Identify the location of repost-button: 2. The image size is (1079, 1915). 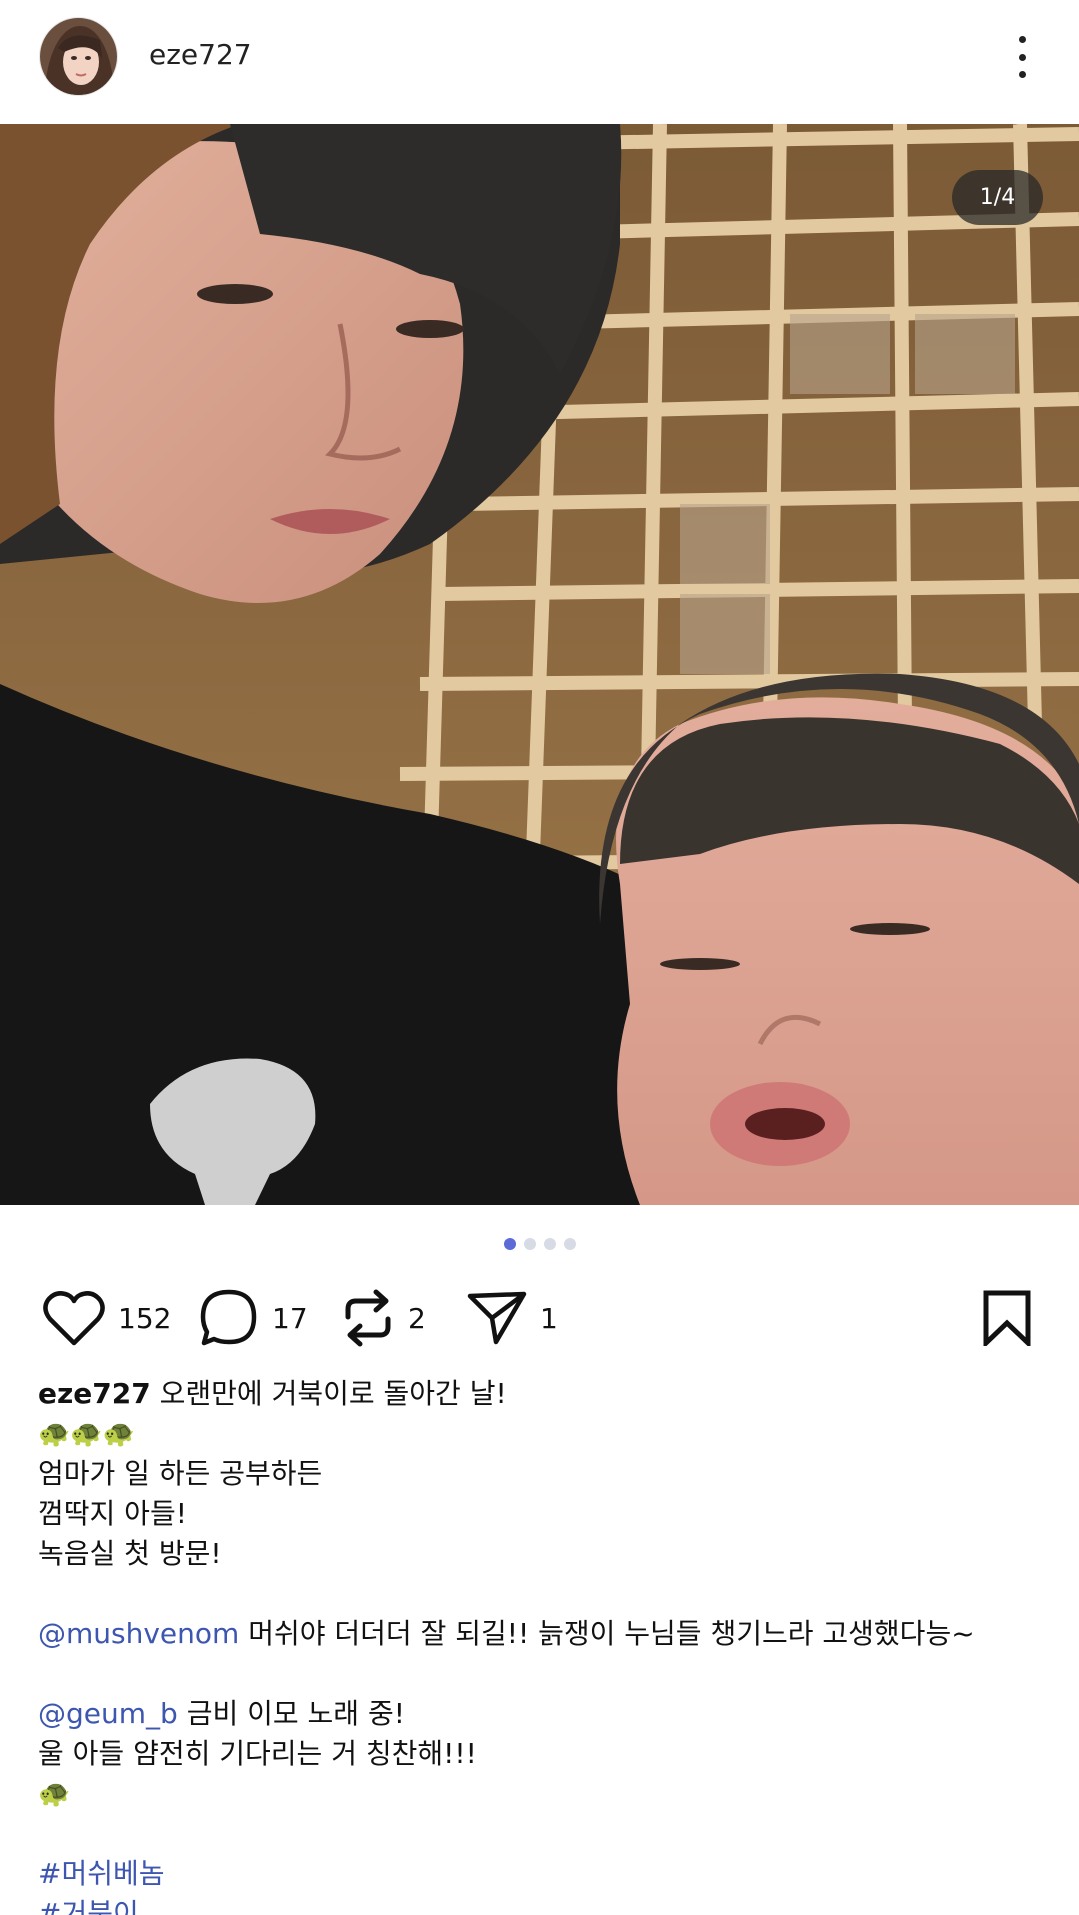
(383, 1318).